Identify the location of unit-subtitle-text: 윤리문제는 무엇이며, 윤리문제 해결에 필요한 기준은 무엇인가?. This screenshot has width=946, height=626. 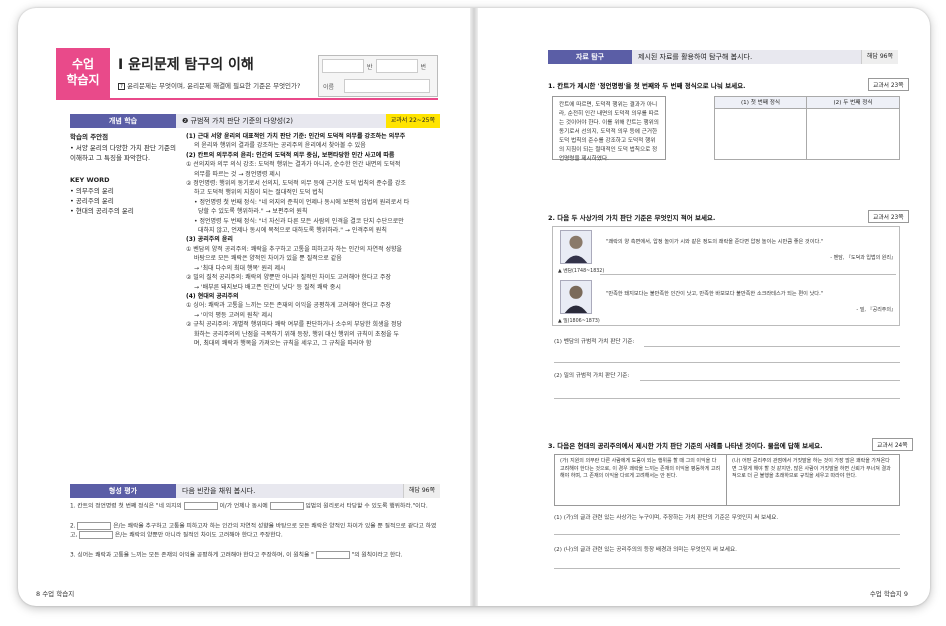
(214, 86).